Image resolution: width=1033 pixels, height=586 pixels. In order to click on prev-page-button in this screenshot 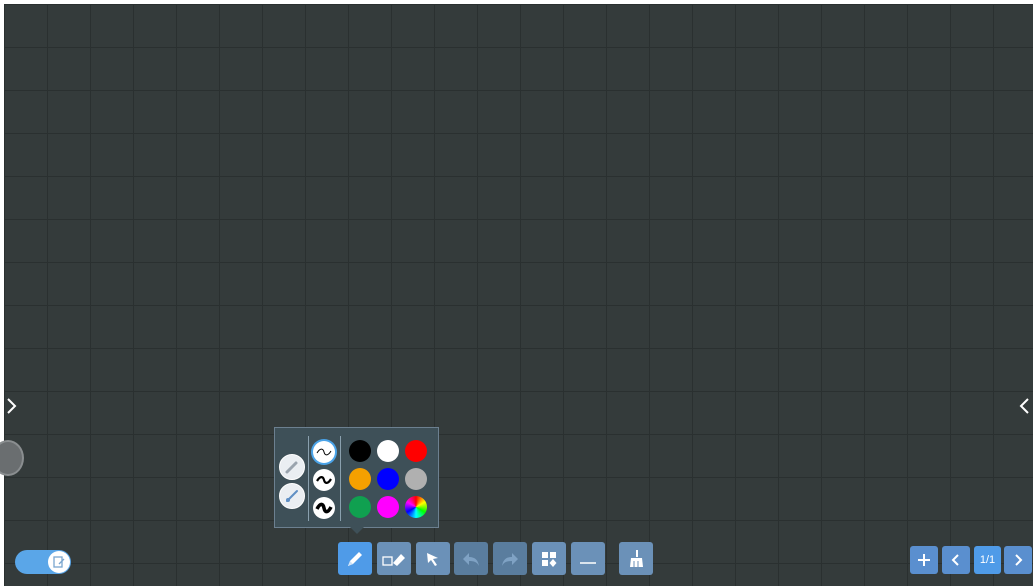, I will do `click(956, 560)`.